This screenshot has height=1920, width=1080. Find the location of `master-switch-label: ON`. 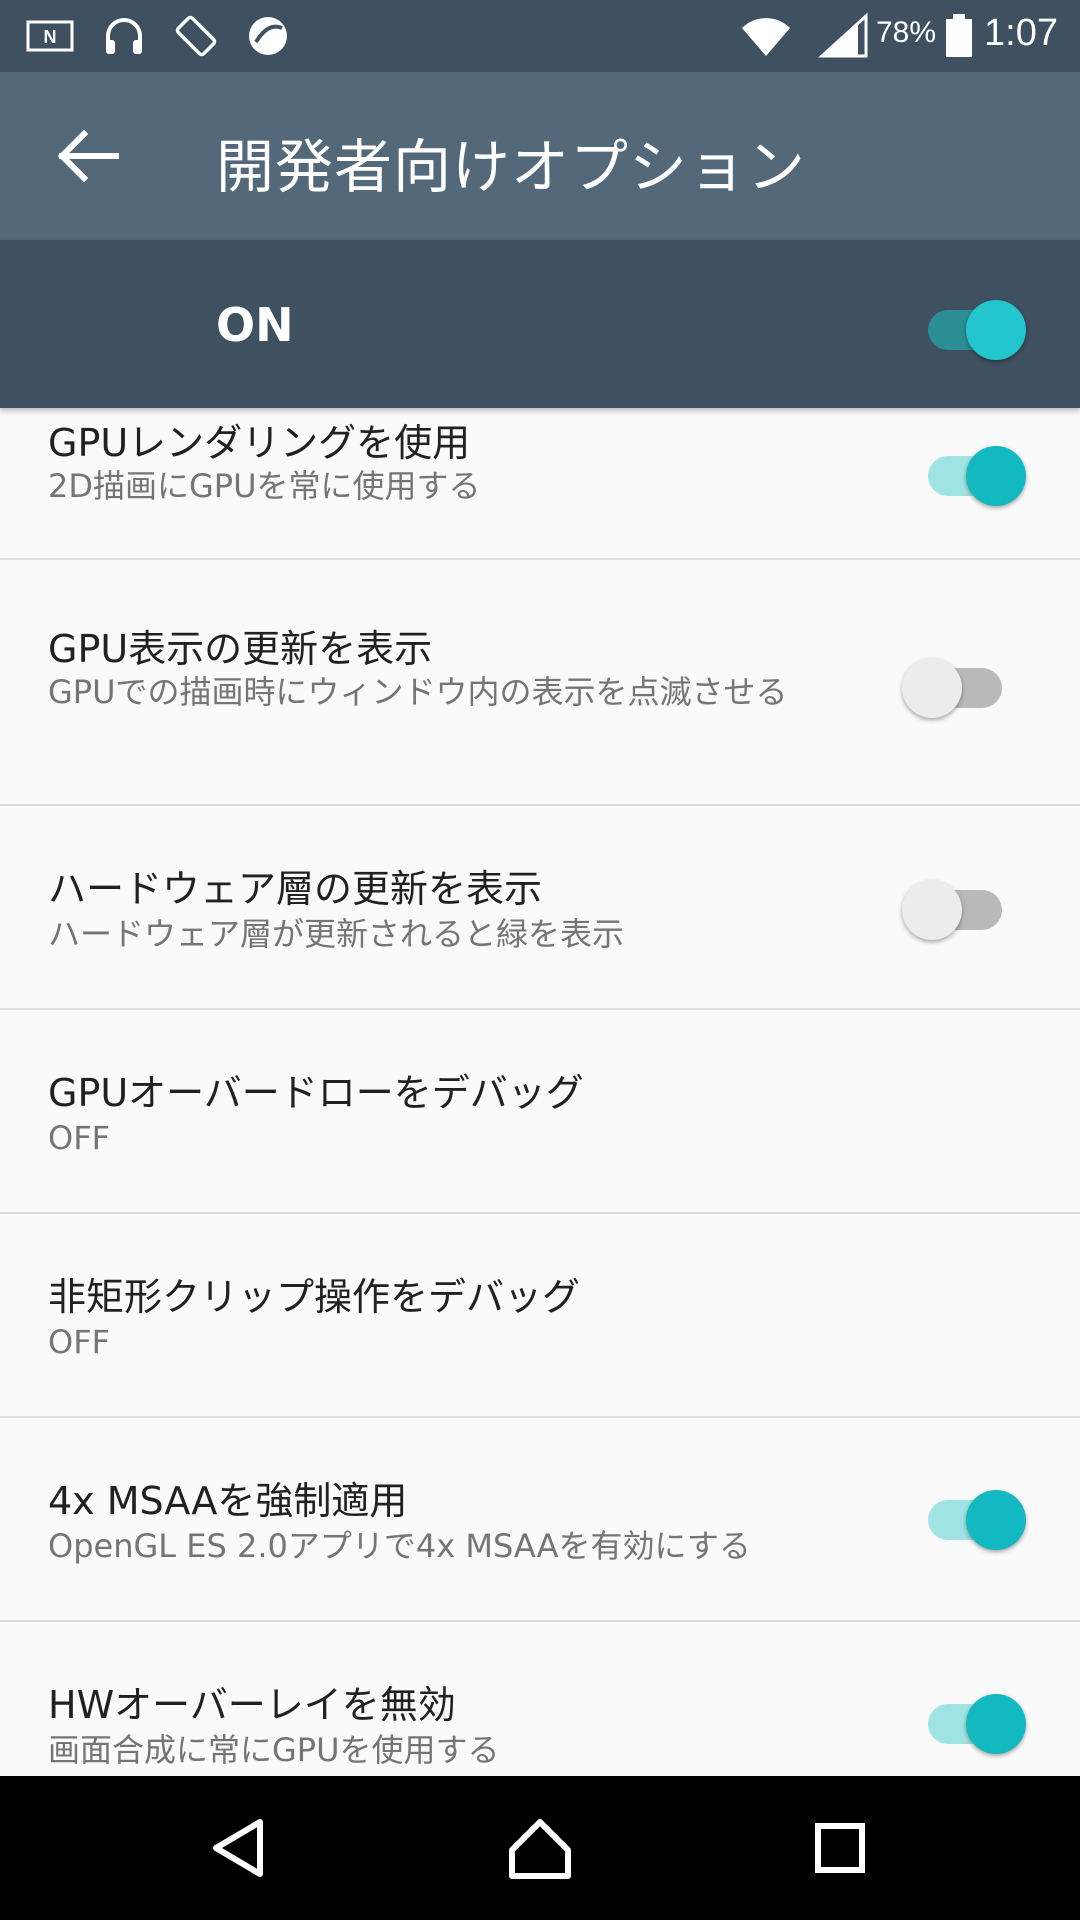

master-switch-label: ON is located at coordinates (255, 325).